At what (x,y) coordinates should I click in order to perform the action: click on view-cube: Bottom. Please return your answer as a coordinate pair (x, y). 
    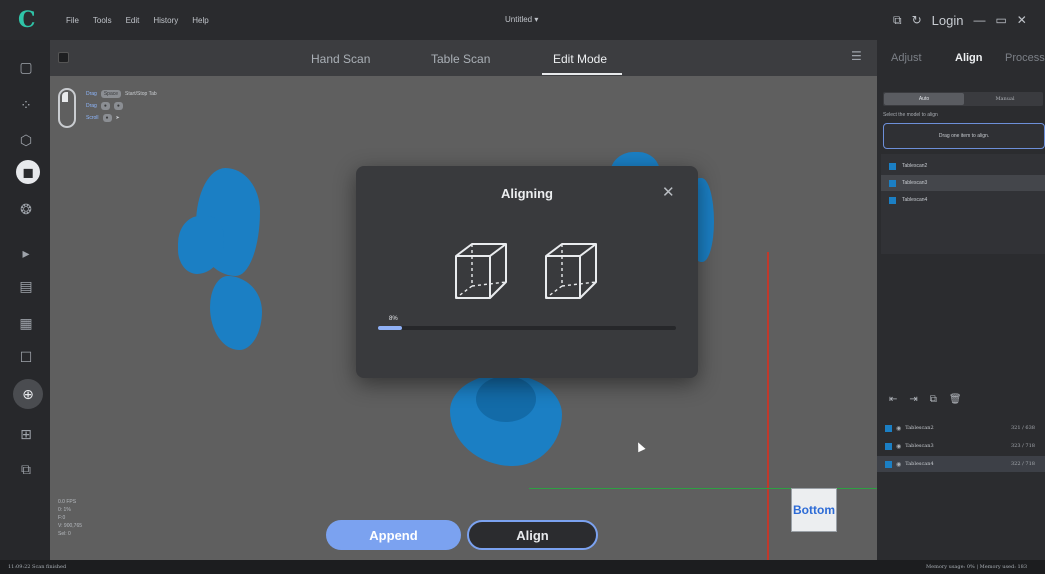
    Looking at the image, I should click on (814, 510).